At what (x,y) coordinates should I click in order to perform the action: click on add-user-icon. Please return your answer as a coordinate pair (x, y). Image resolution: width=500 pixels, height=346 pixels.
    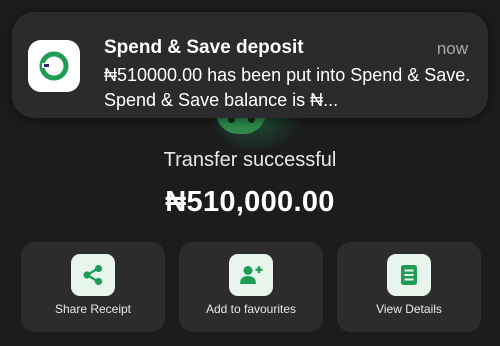
    Looking at the image, I should click on (251, 275).